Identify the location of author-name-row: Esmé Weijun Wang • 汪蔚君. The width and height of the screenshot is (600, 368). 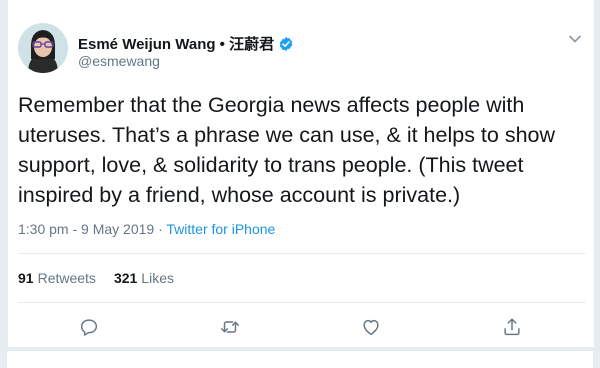
(186, 43).